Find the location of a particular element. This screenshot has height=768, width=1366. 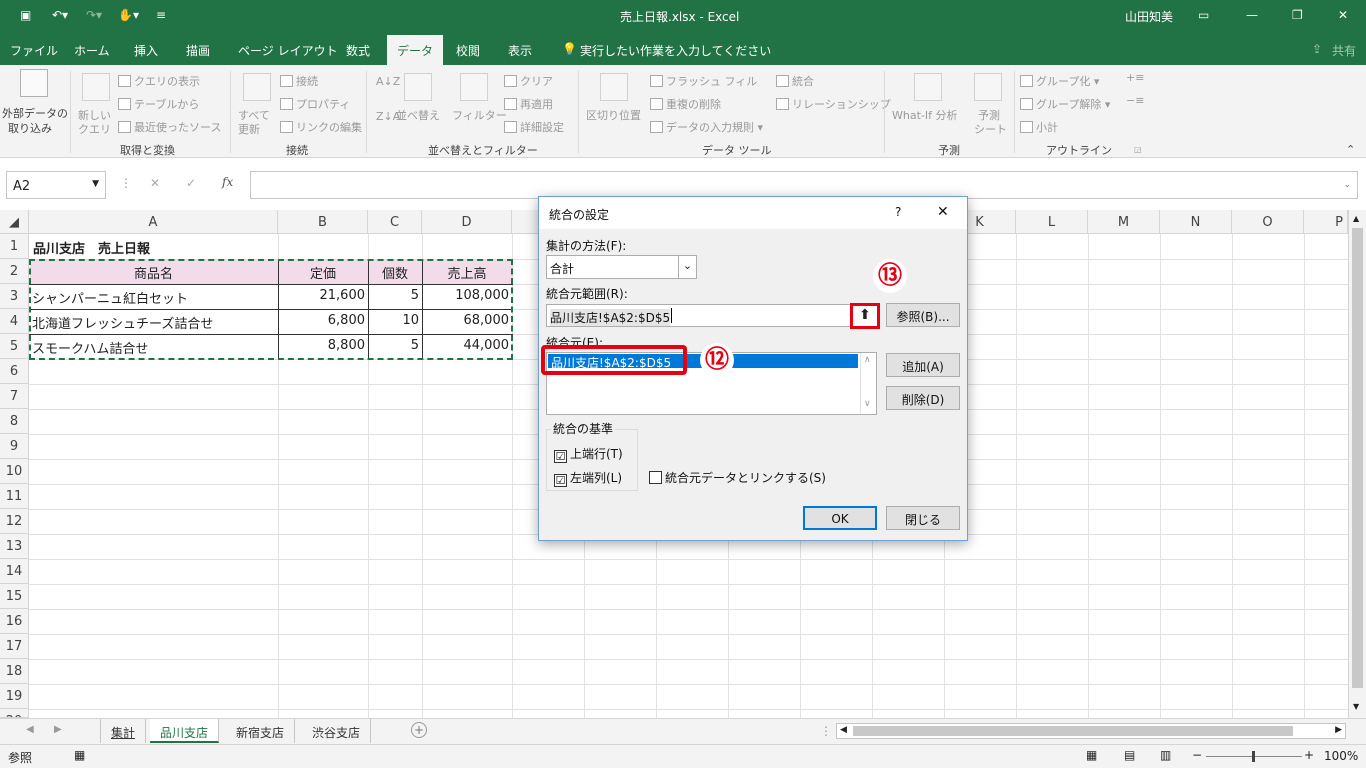

edit-links-button: リンクの編集 is located at coordinates (321, 127).